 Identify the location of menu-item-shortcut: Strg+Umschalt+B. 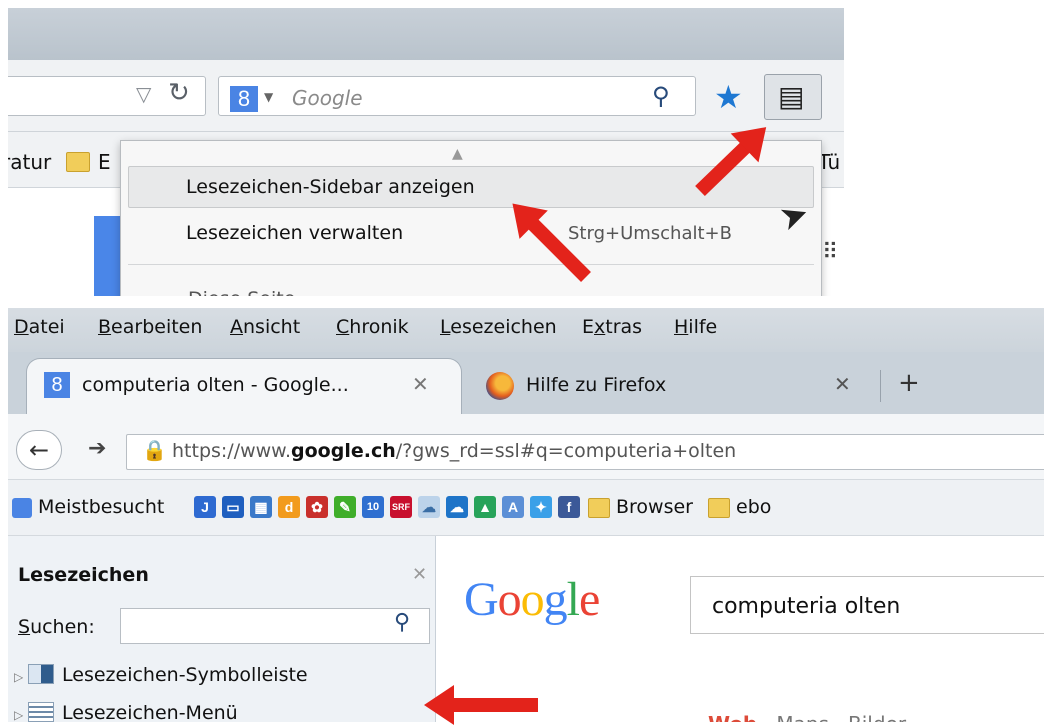
(650, 233).